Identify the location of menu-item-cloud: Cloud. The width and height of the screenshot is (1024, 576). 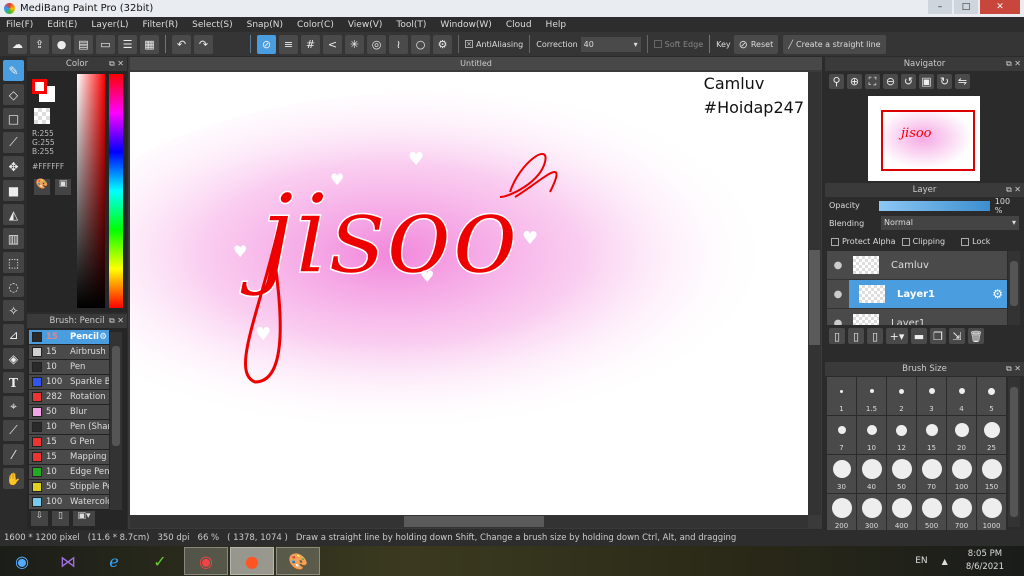
(519, 25).